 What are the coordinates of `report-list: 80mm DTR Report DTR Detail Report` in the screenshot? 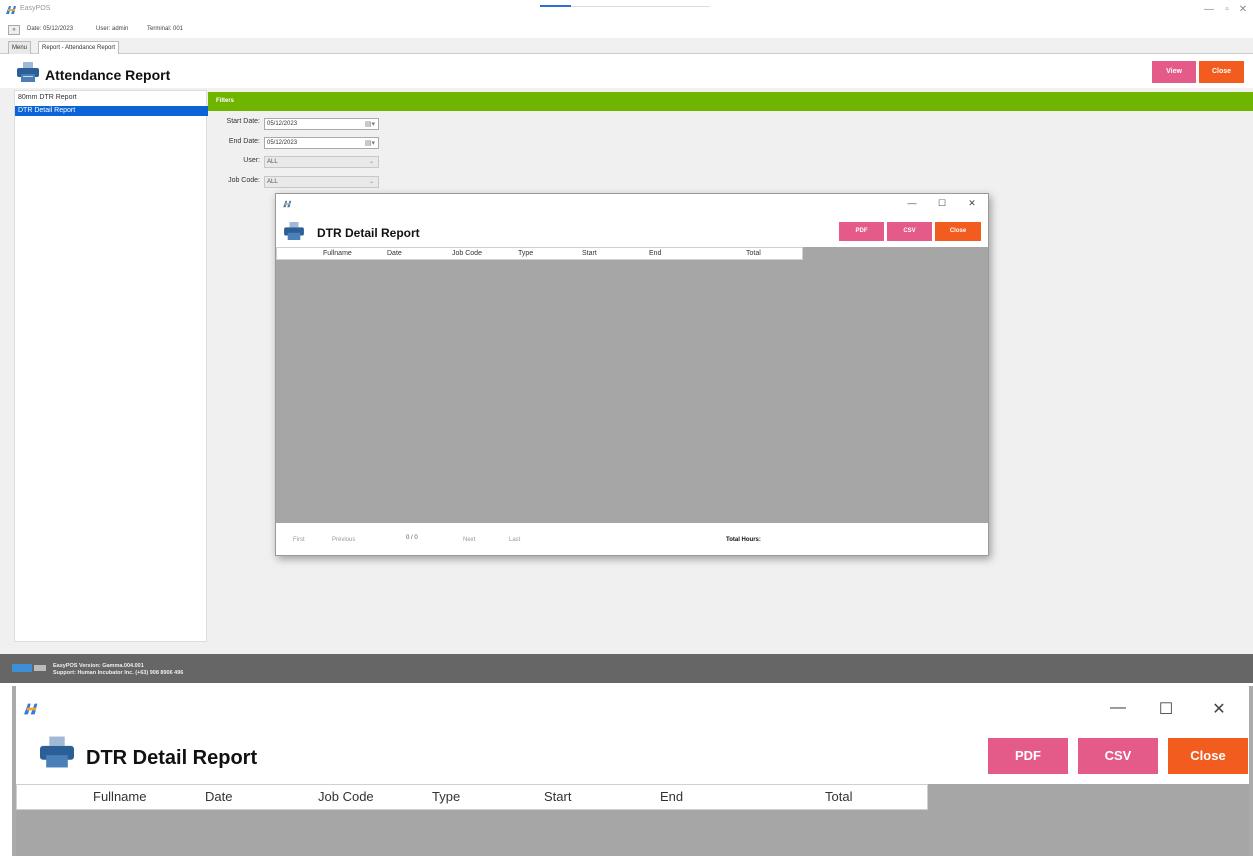 It's located at (111, 366).